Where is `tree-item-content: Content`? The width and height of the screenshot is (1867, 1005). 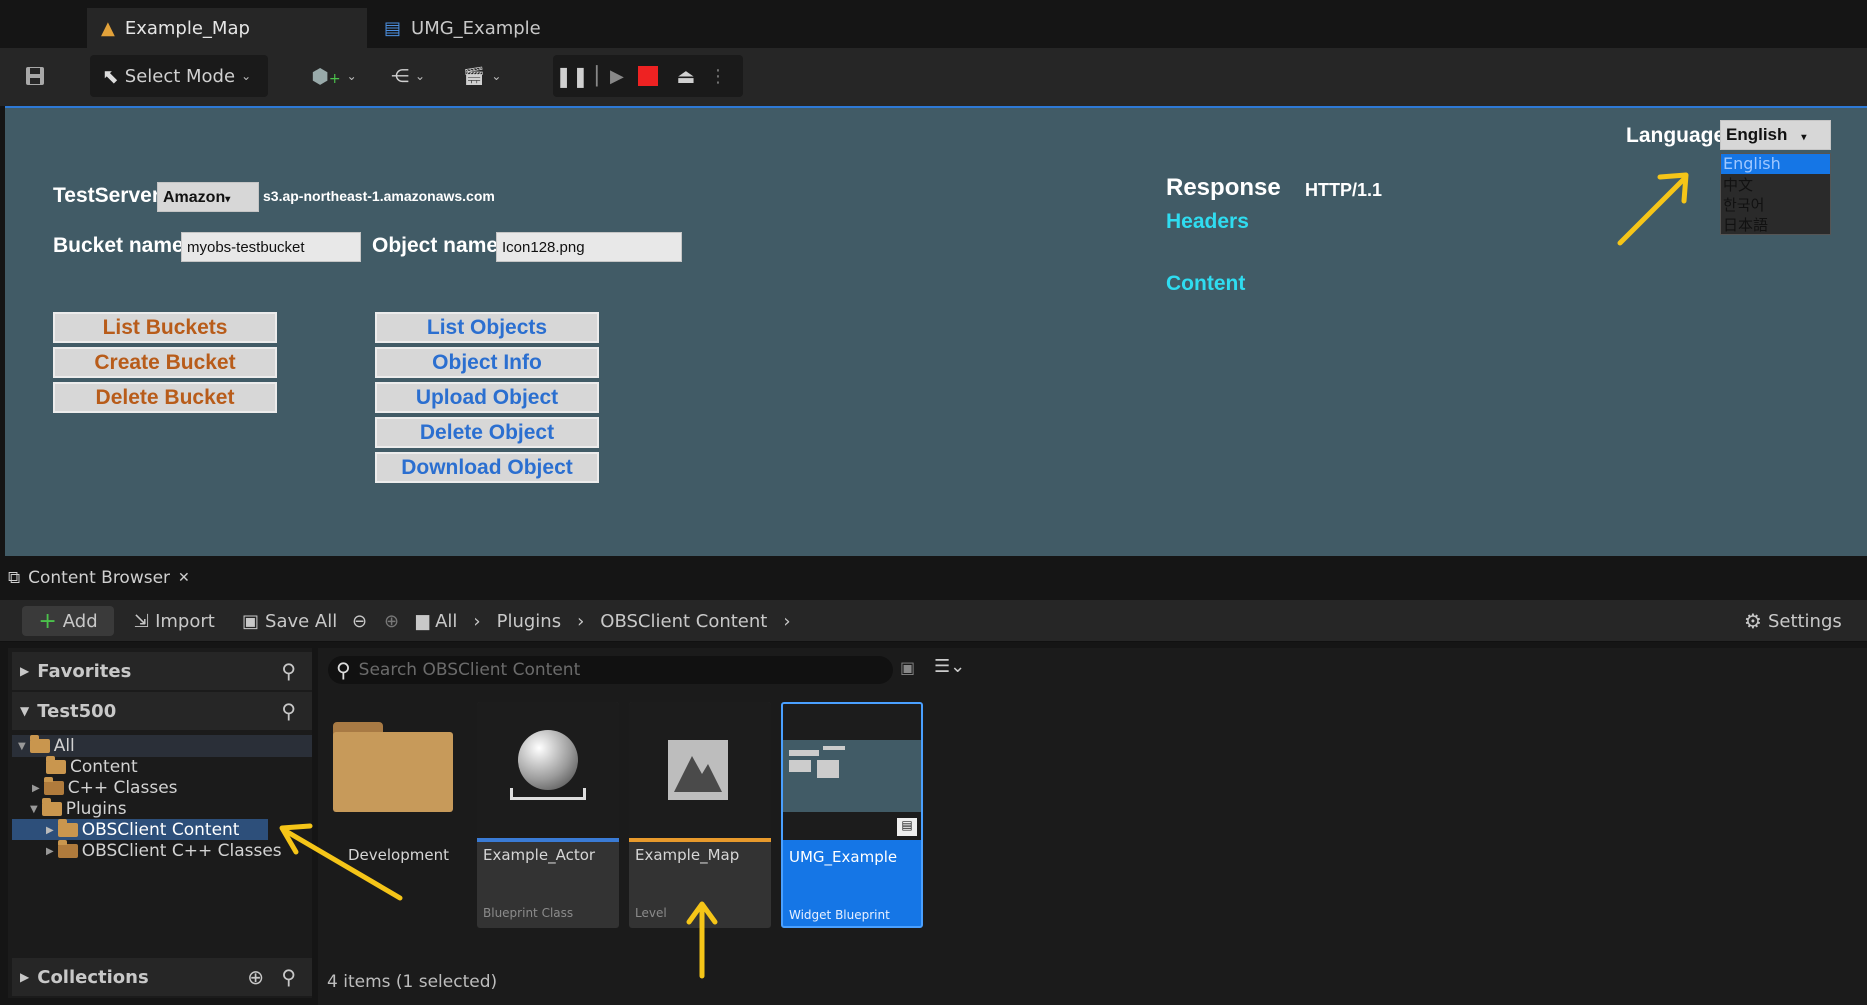 tree-item-content: Content is located at coordinates (92, 767).